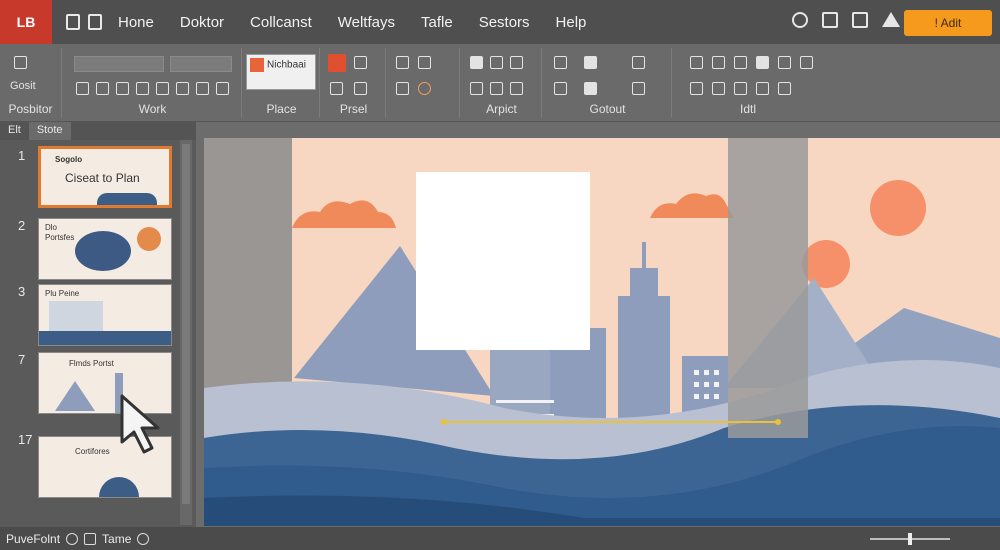  What do you see at coordinates (119, 64) in the screenshot?
I see `font-name-input` at bounding box center [119, 64].